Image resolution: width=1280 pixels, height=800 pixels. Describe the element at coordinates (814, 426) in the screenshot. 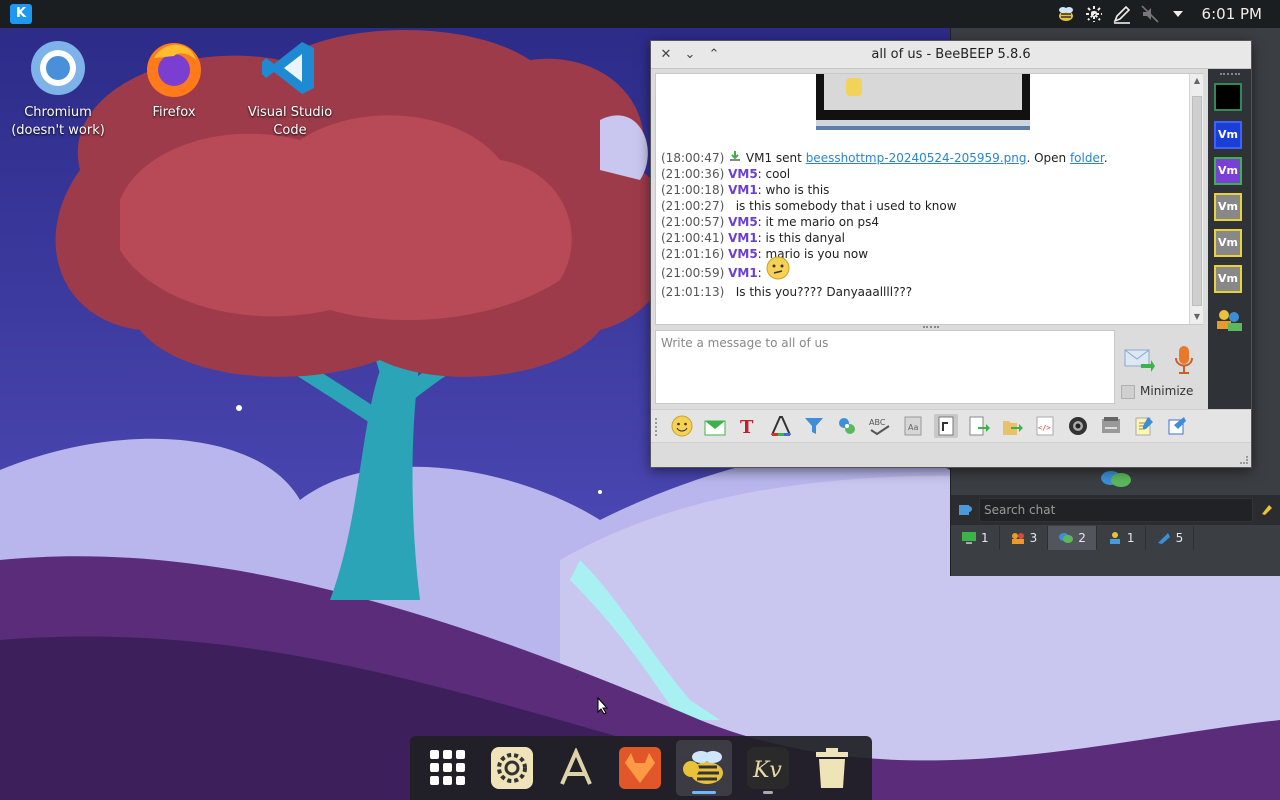

I see `filter-icon` at that location.